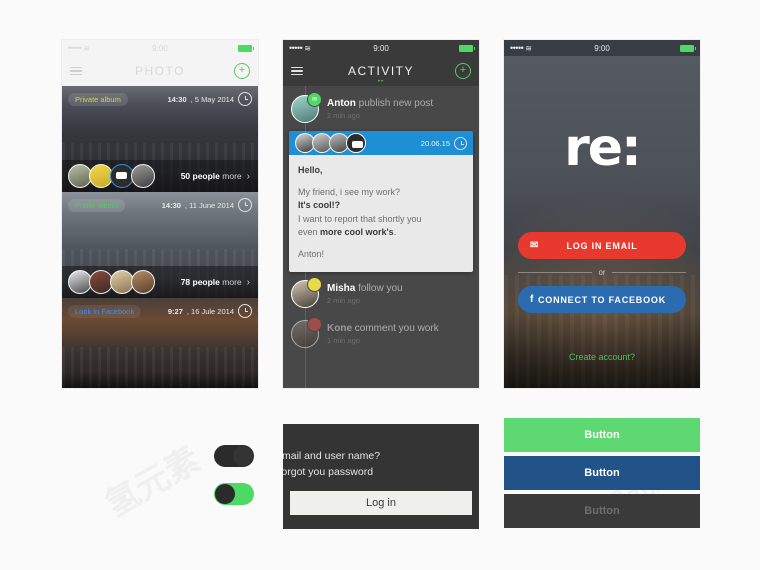 The height and width of the screenshot is (570, 760). I want to click on login-card-text: Email and user name? Forgot you password, so click(381, 452).